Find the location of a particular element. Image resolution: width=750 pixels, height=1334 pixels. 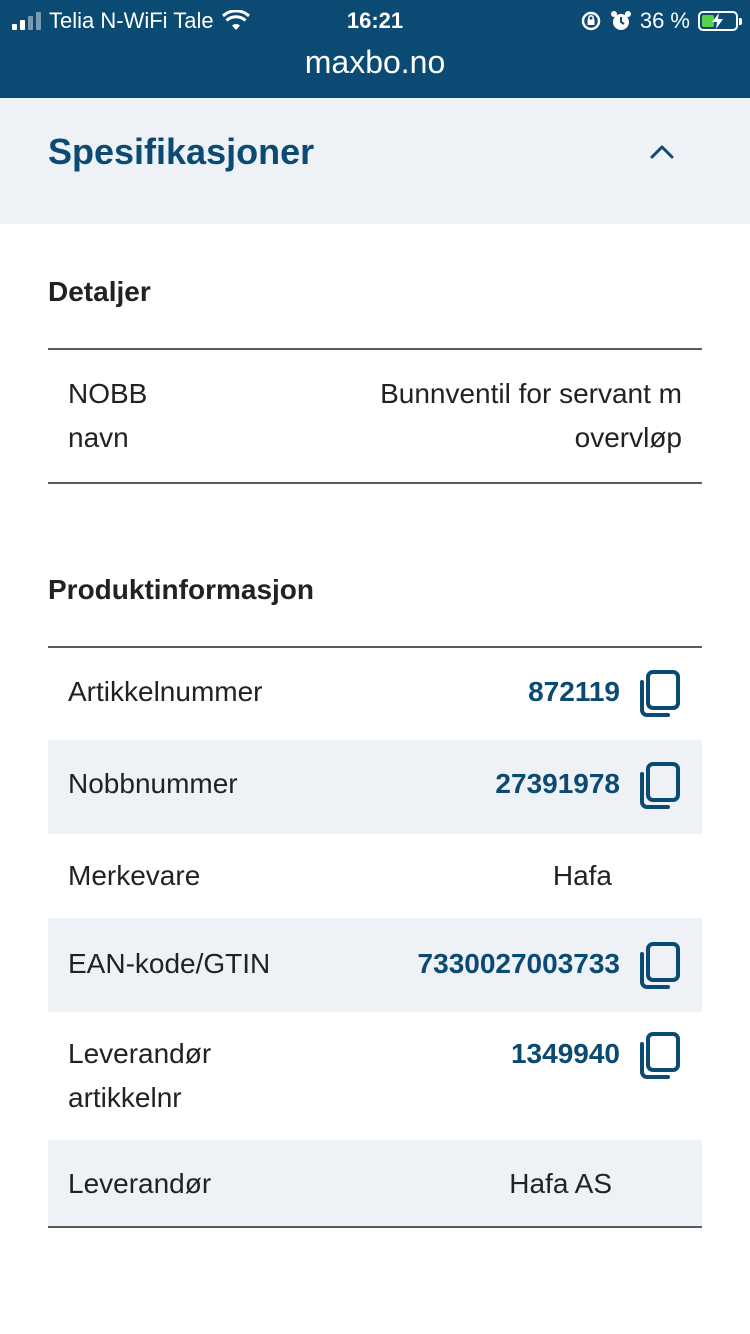

product-row-artikkelnummer: Artikkelnummer 872119 is located at coordinates (375, 694).